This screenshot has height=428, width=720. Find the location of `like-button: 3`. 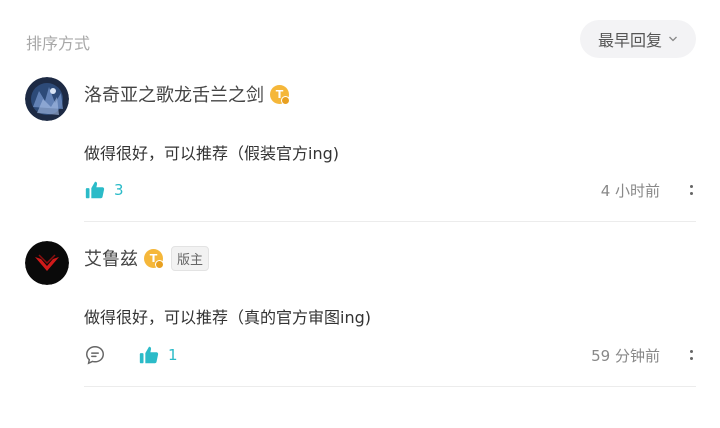

like-button: 3 is located at coordinates (104, 190).